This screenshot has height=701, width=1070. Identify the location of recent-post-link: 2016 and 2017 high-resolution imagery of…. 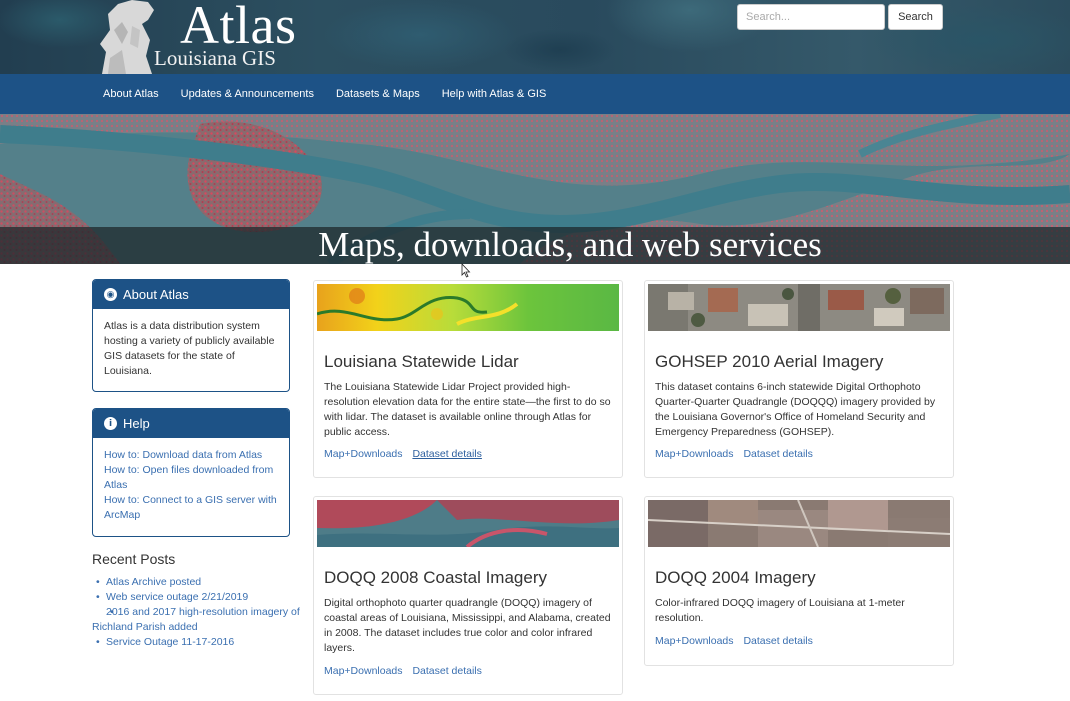
(196, 619).